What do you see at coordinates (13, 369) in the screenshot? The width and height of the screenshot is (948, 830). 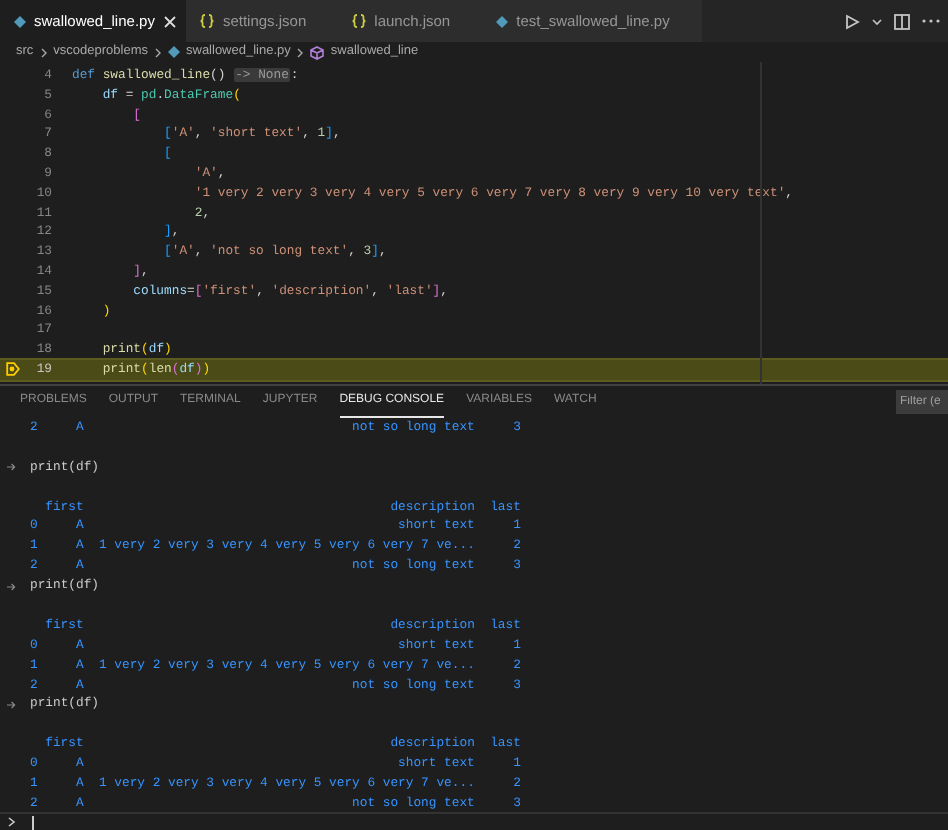 I see `debug-stop-icon` at bounding box center [13, 369].